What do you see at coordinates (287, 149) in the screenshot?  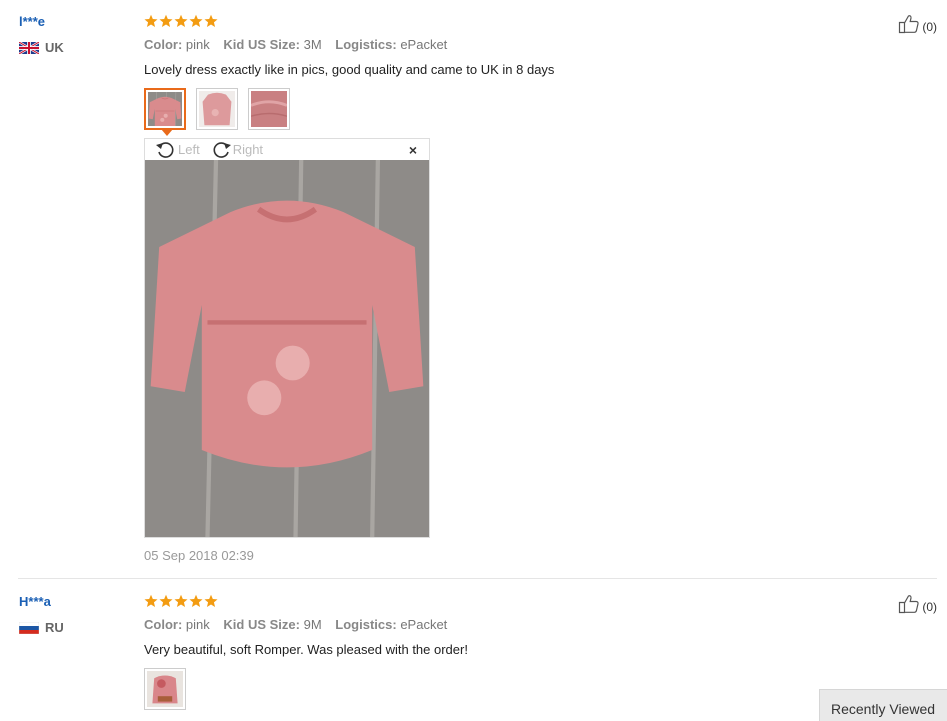 I see `photo-viewer-toolbar: Left Right ×` at bounding box center [287, 149].